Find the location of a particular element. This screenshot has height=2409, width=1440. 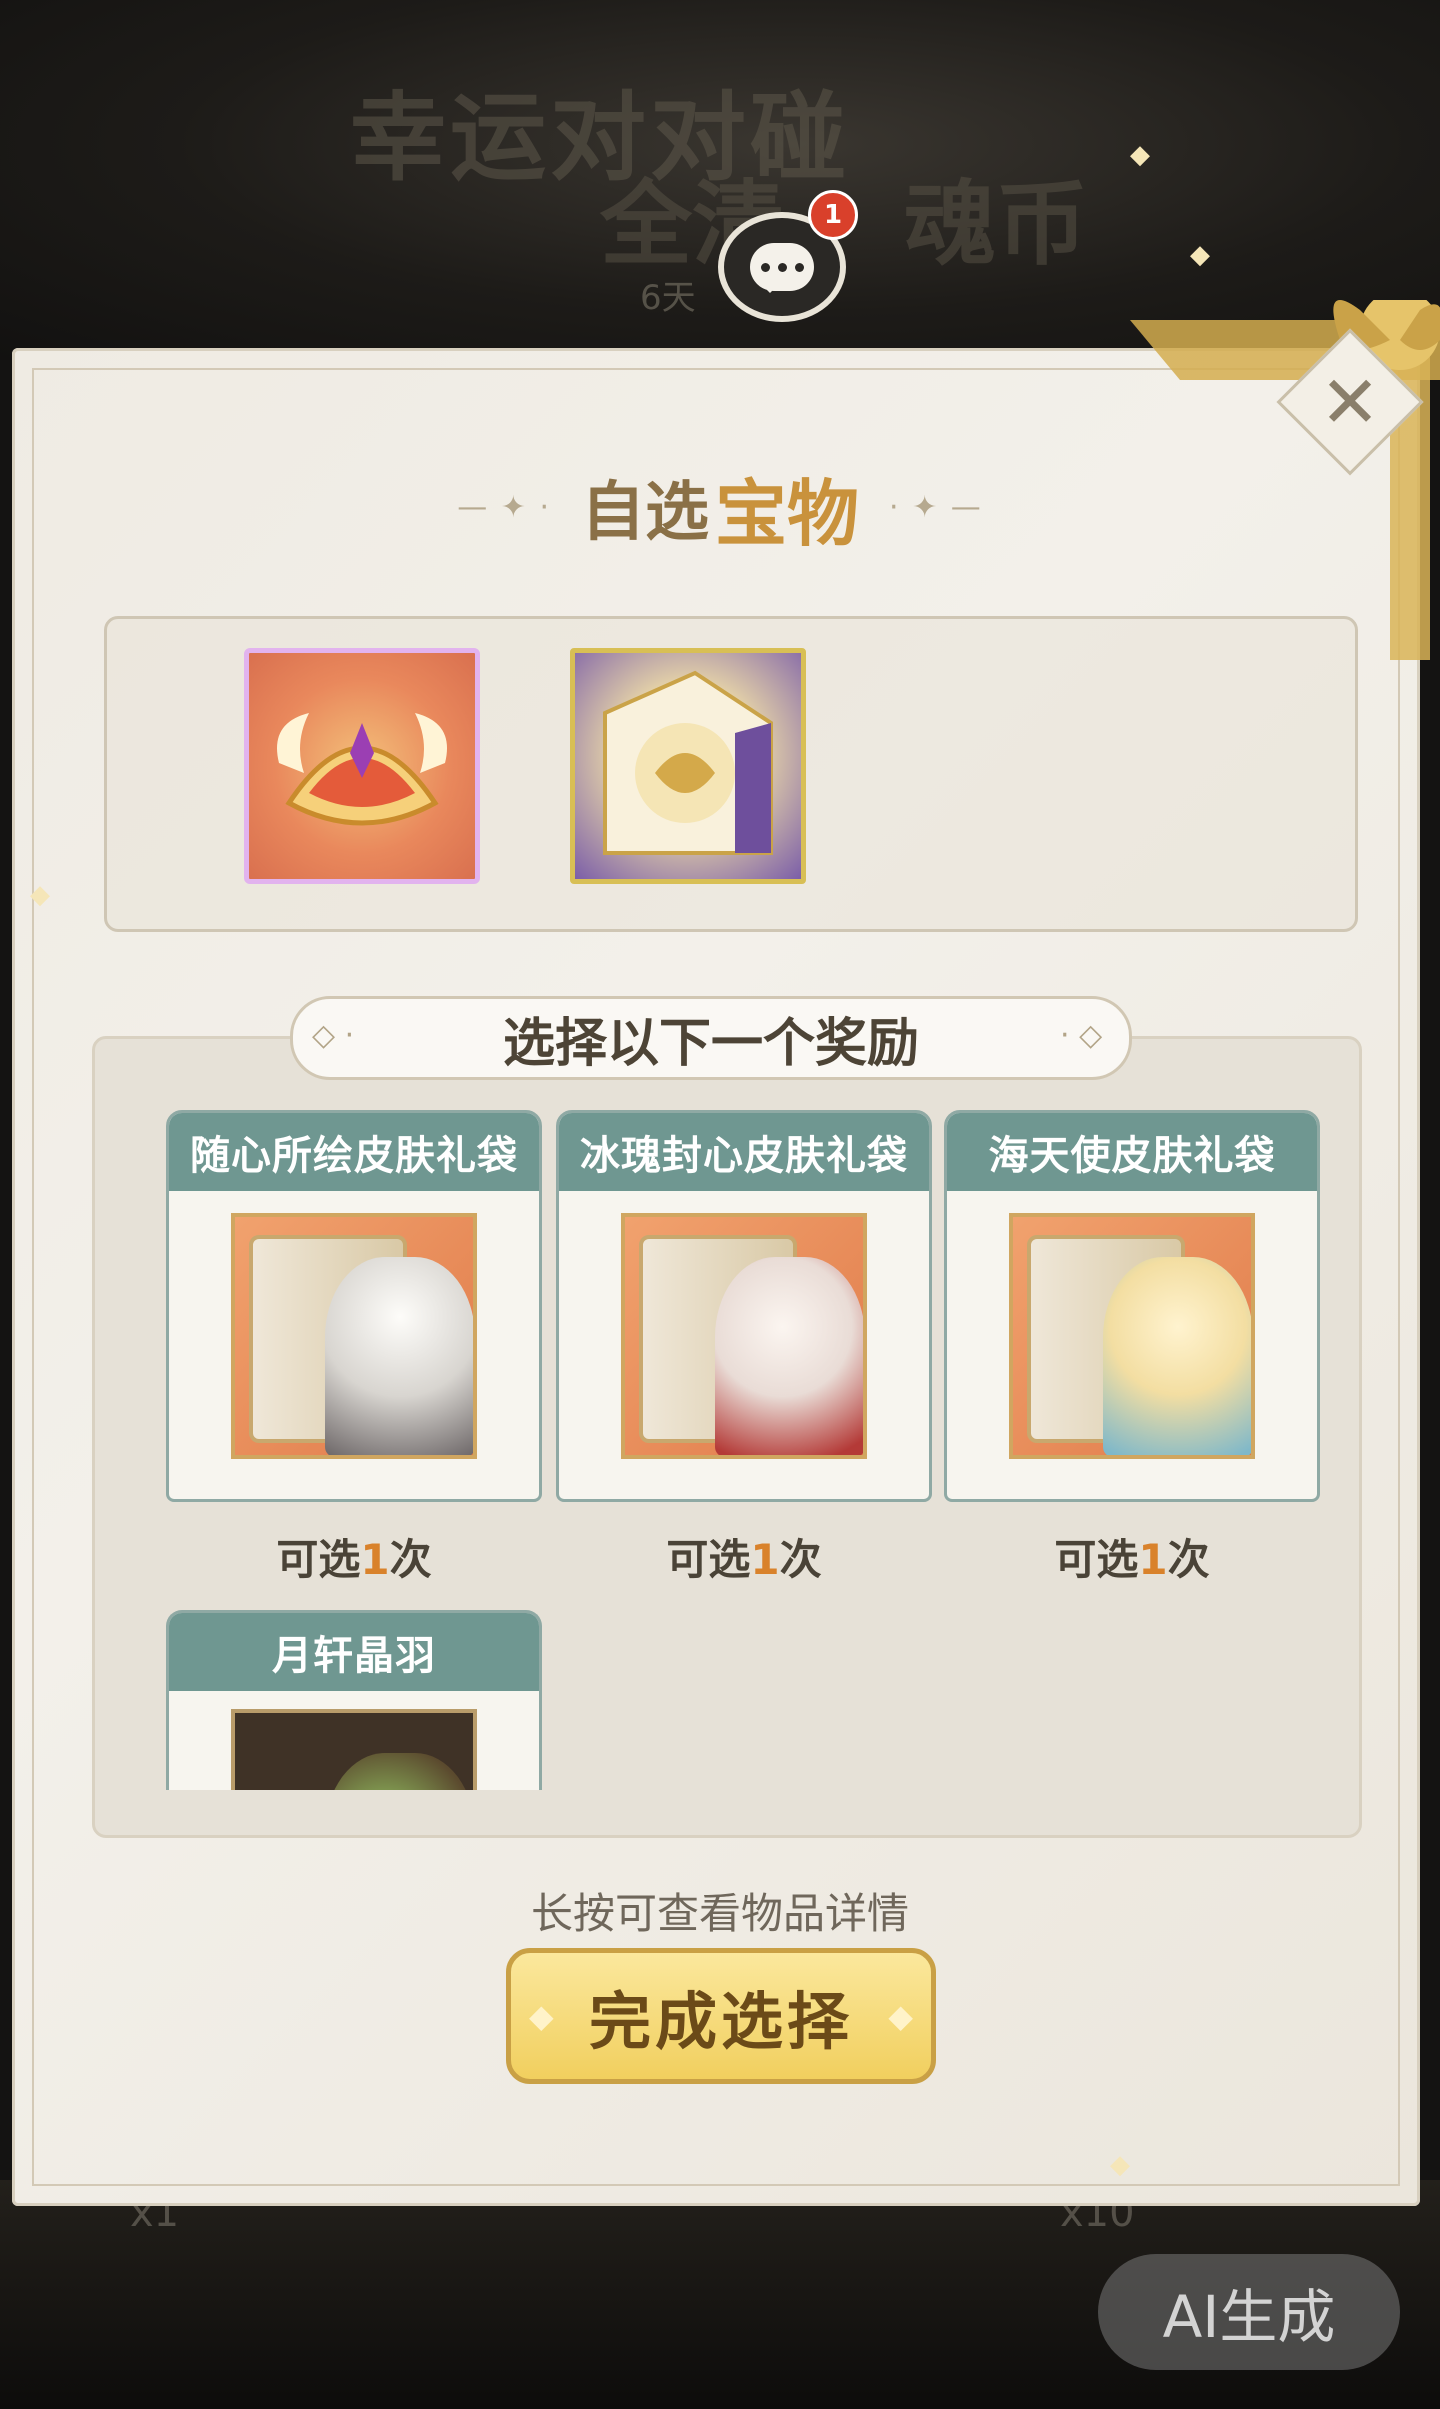

skin-box-icon is located at coordinates (688, 762).